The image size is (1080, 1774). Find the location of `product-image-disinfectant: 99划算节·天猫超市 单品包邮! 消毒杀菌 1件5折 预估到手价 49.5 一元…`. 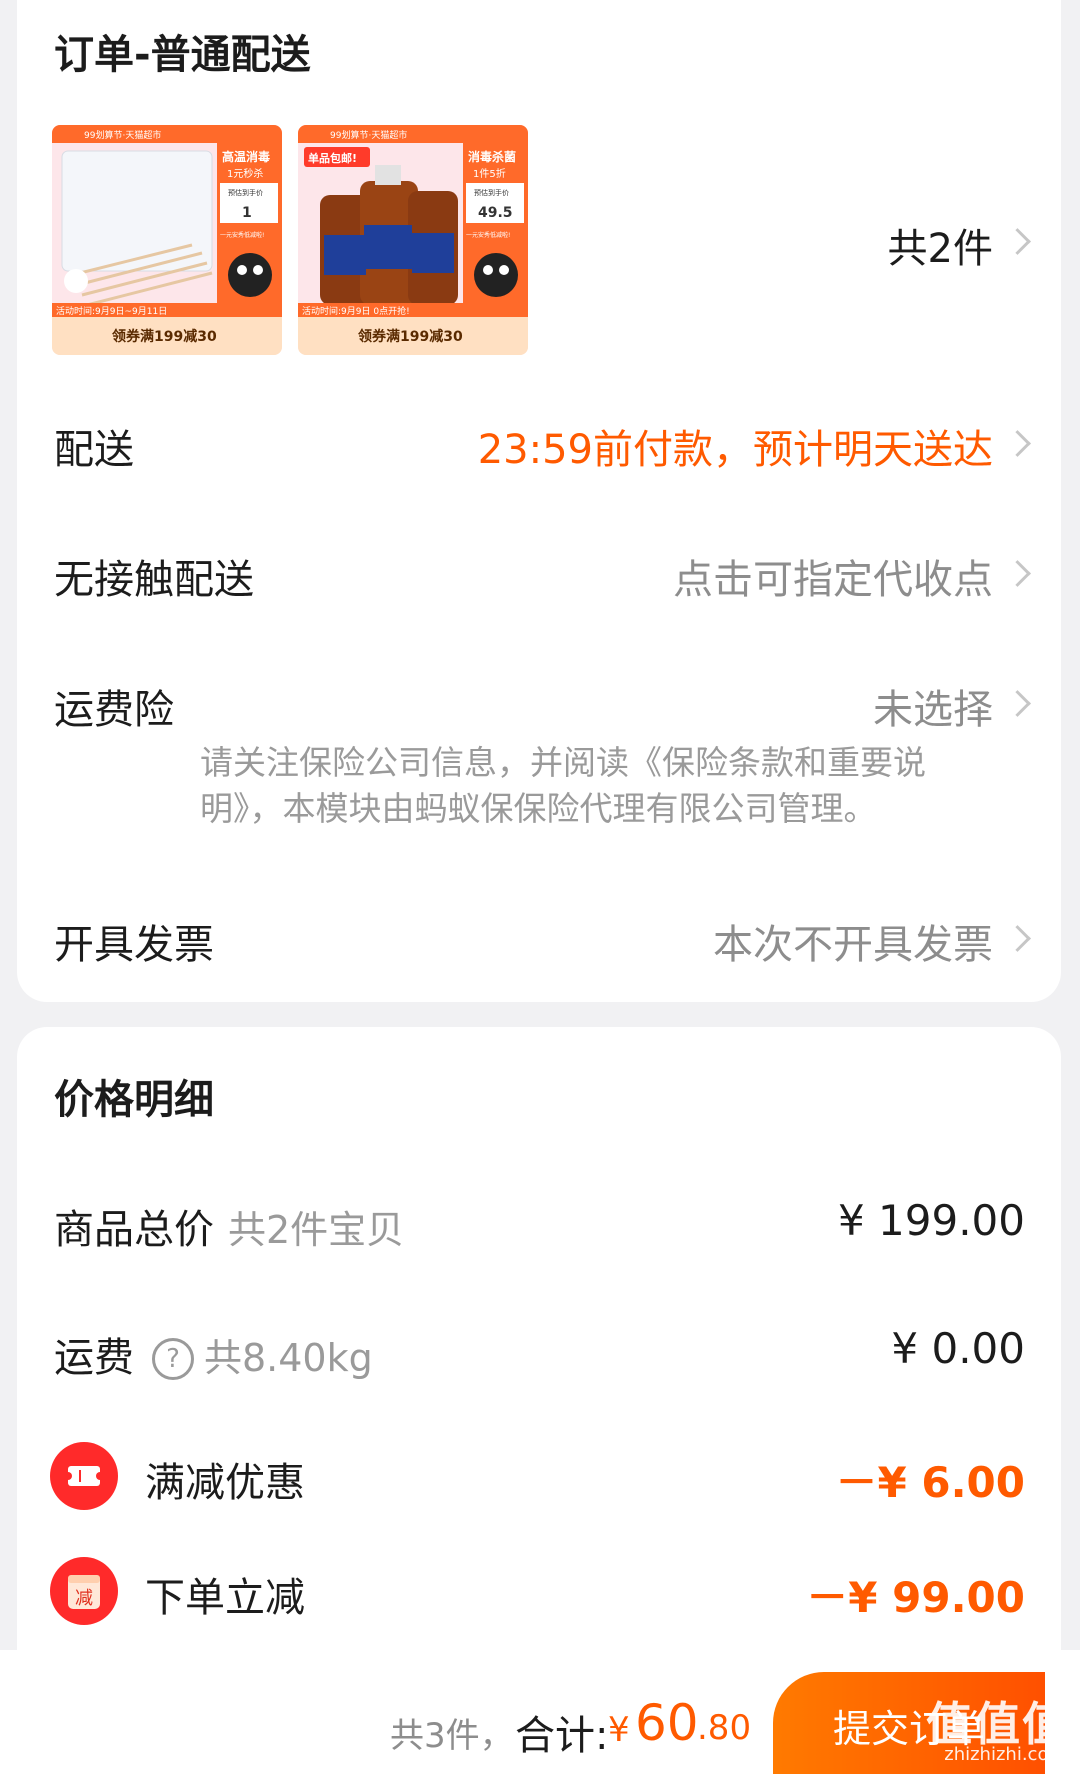

product-image-disinfectant: 99划算节·天猫超市 单品包邮! 消毒杀菌 1件5折 预估到手价 49.5 一元… is located at coordinates (413, 240).